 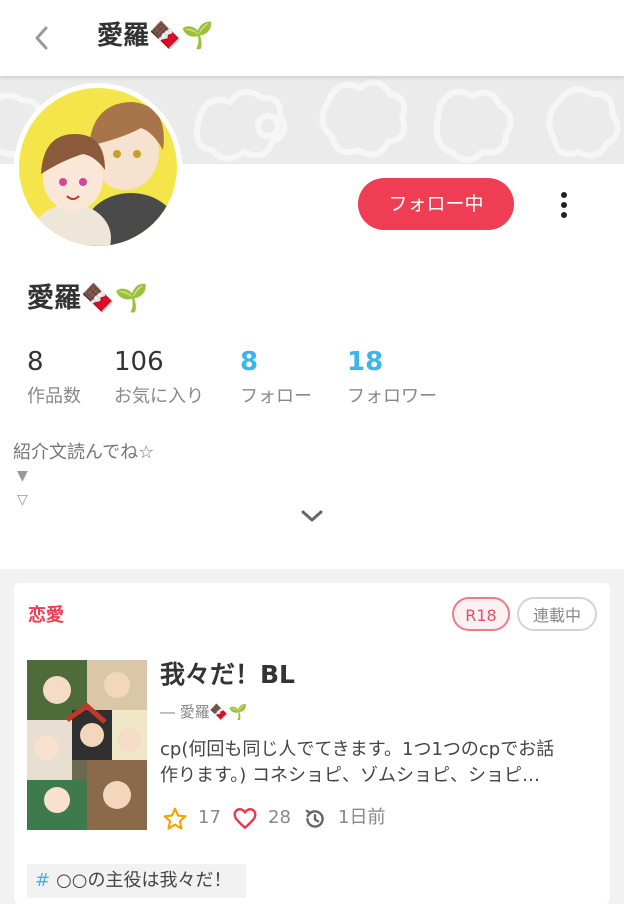 What do you see at coordinates (209, 817) in the screenshot?
I see `stars-value: 17` at bounding box center [209, 817].